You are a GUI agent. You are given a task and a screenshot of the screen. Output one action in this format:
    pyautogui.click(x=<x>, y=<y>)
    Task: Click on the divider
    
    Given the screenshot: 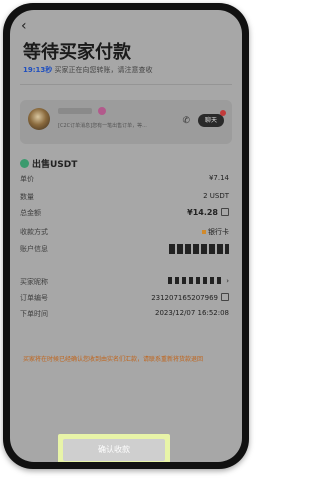 What is the action you would take?
    pyautogui.click(x=126, y=84)
    